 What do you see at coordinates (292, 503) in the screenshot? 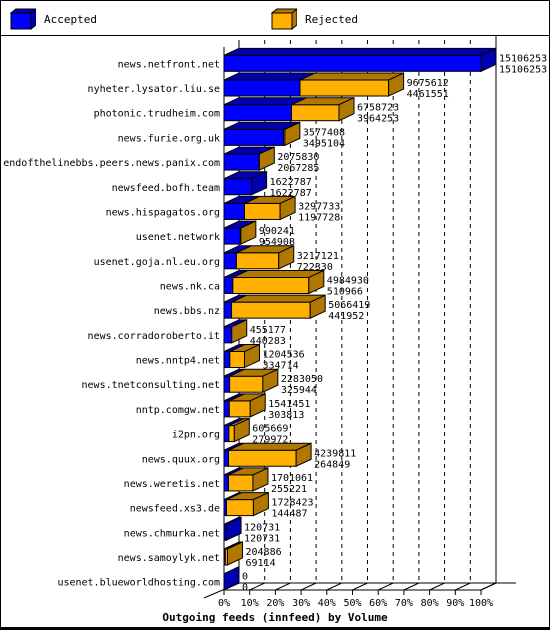
I see `value-label-total: 1728423` at bounding box center [292, 503].